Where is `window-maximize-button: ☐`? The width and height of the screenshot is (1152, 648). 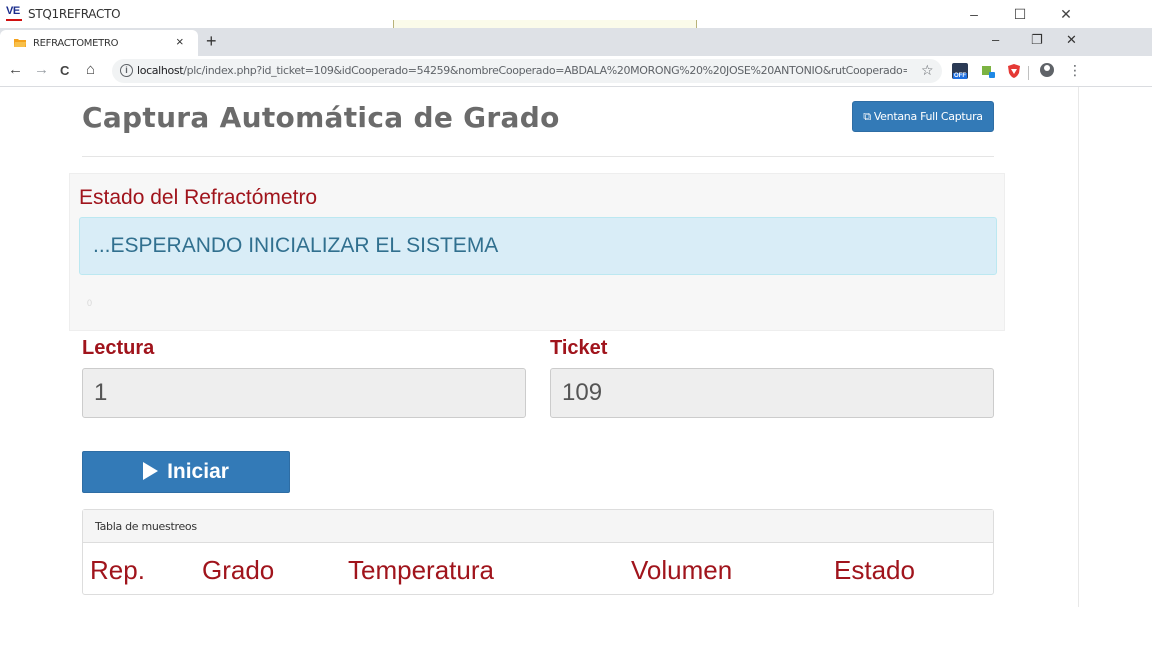 window-maximize-button: ☐ is located at coordinates (1020, 14).